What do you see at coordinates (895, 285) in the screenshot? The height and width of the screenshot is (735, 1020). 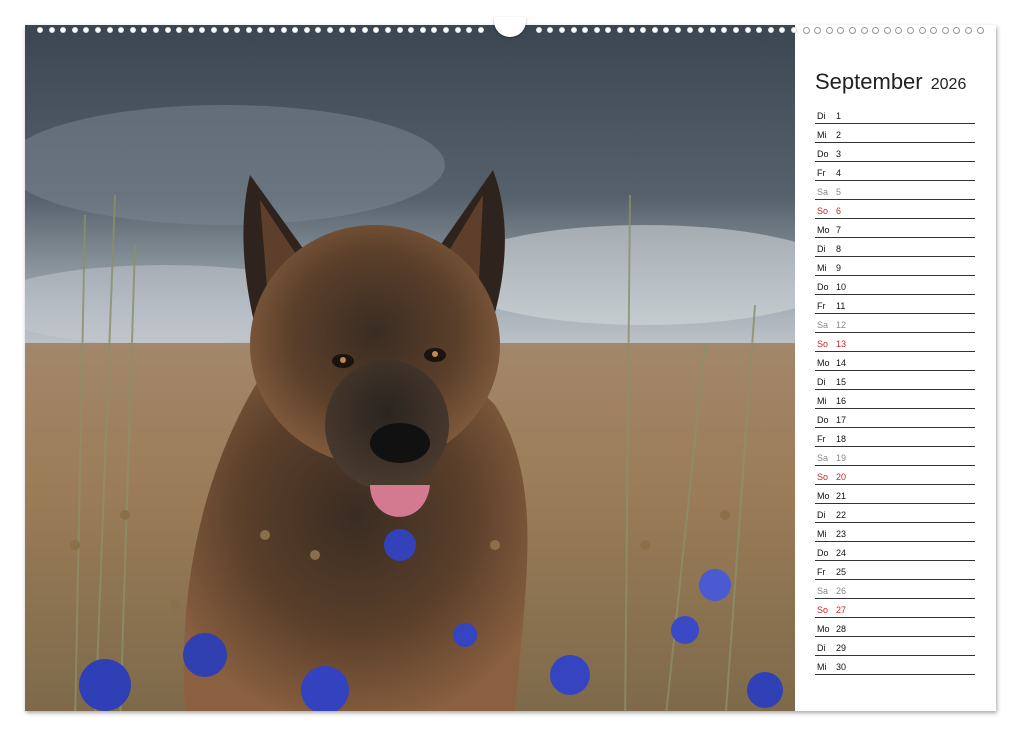 I see `day-row: Do 10` at bounding box center [895, 285].